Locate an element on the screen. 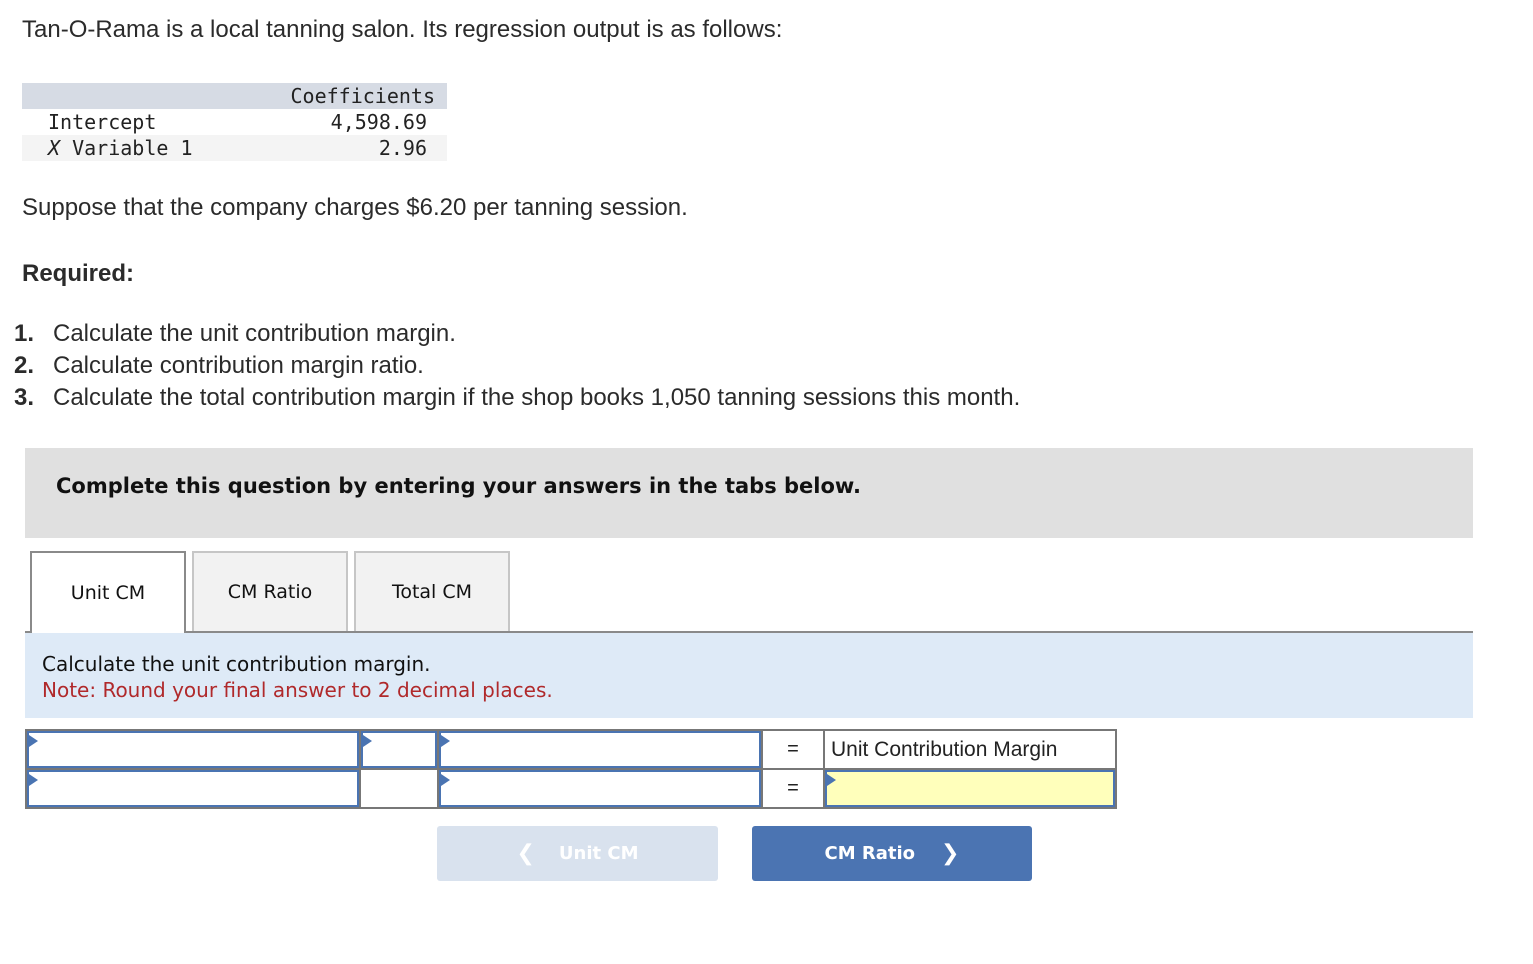 The width and height of the screenshot is (1533, 964). regression-row-x-variable: X Variable 1 2.96 is located at coordinates (234, 148).